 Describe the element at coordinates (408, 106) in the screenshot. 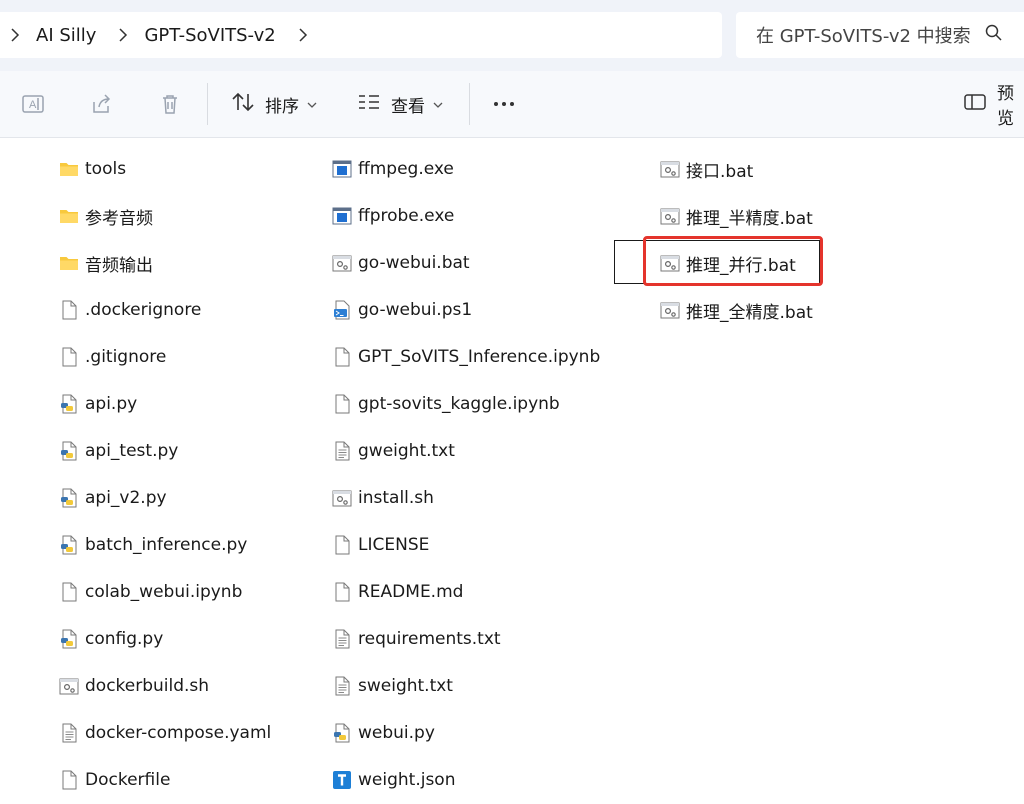

I see `view-label: 查看` at that location.